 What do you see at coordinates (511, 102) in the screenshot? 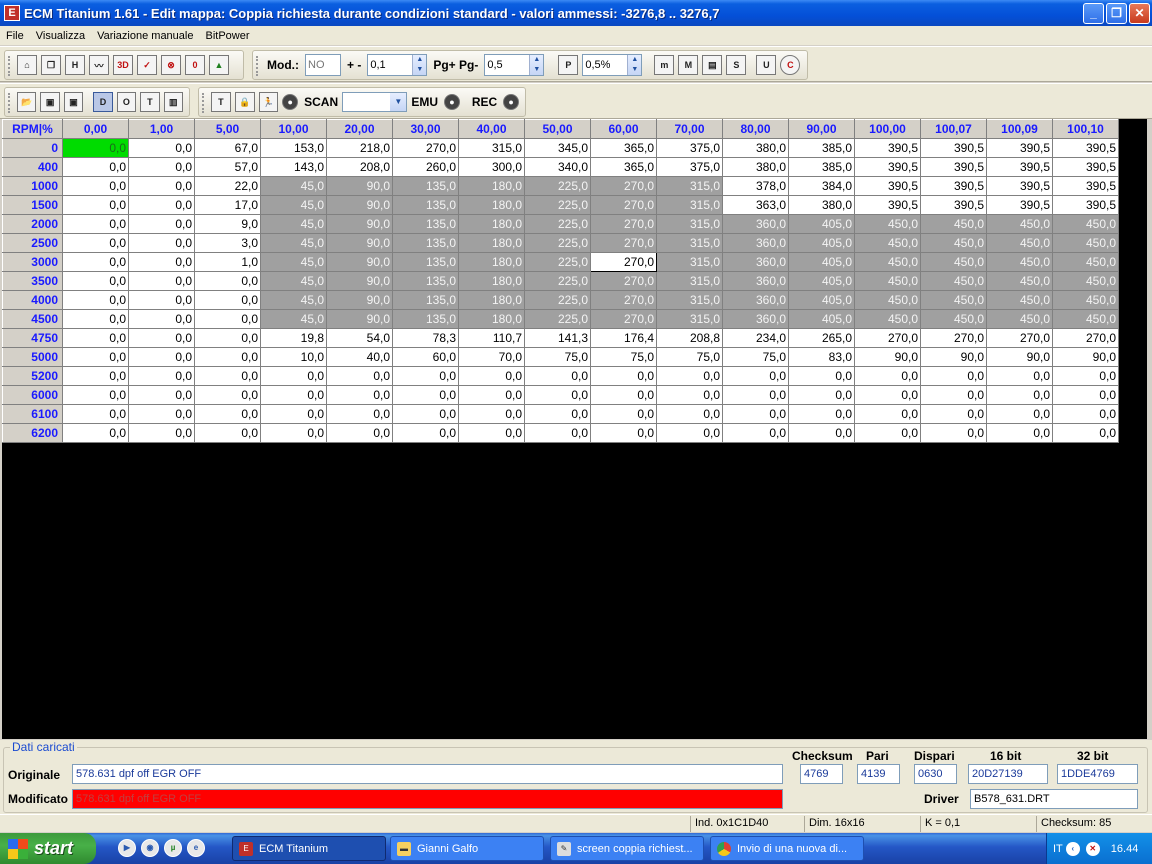
I see `rec-button-icon: ●` at bounding box center [511, 102].